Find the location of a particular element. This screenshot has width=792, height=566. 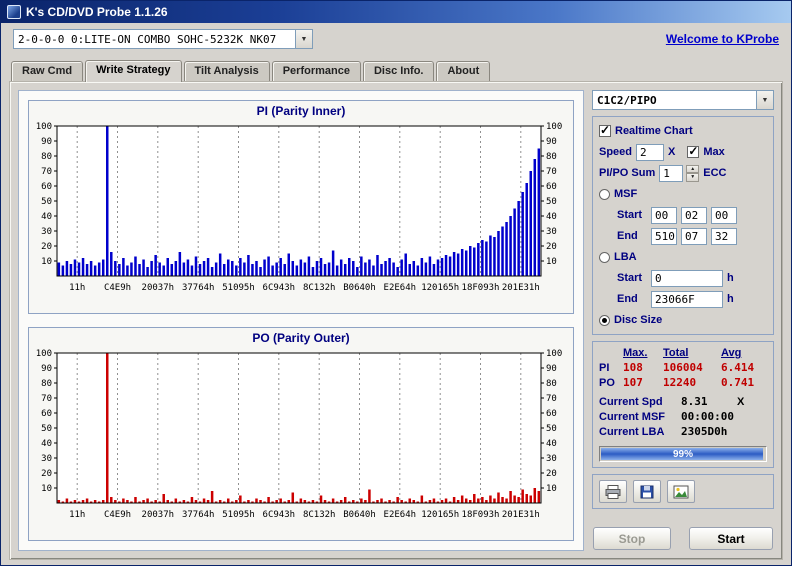

po-avg-value: 0.741 is located at coordinates (738, 382).